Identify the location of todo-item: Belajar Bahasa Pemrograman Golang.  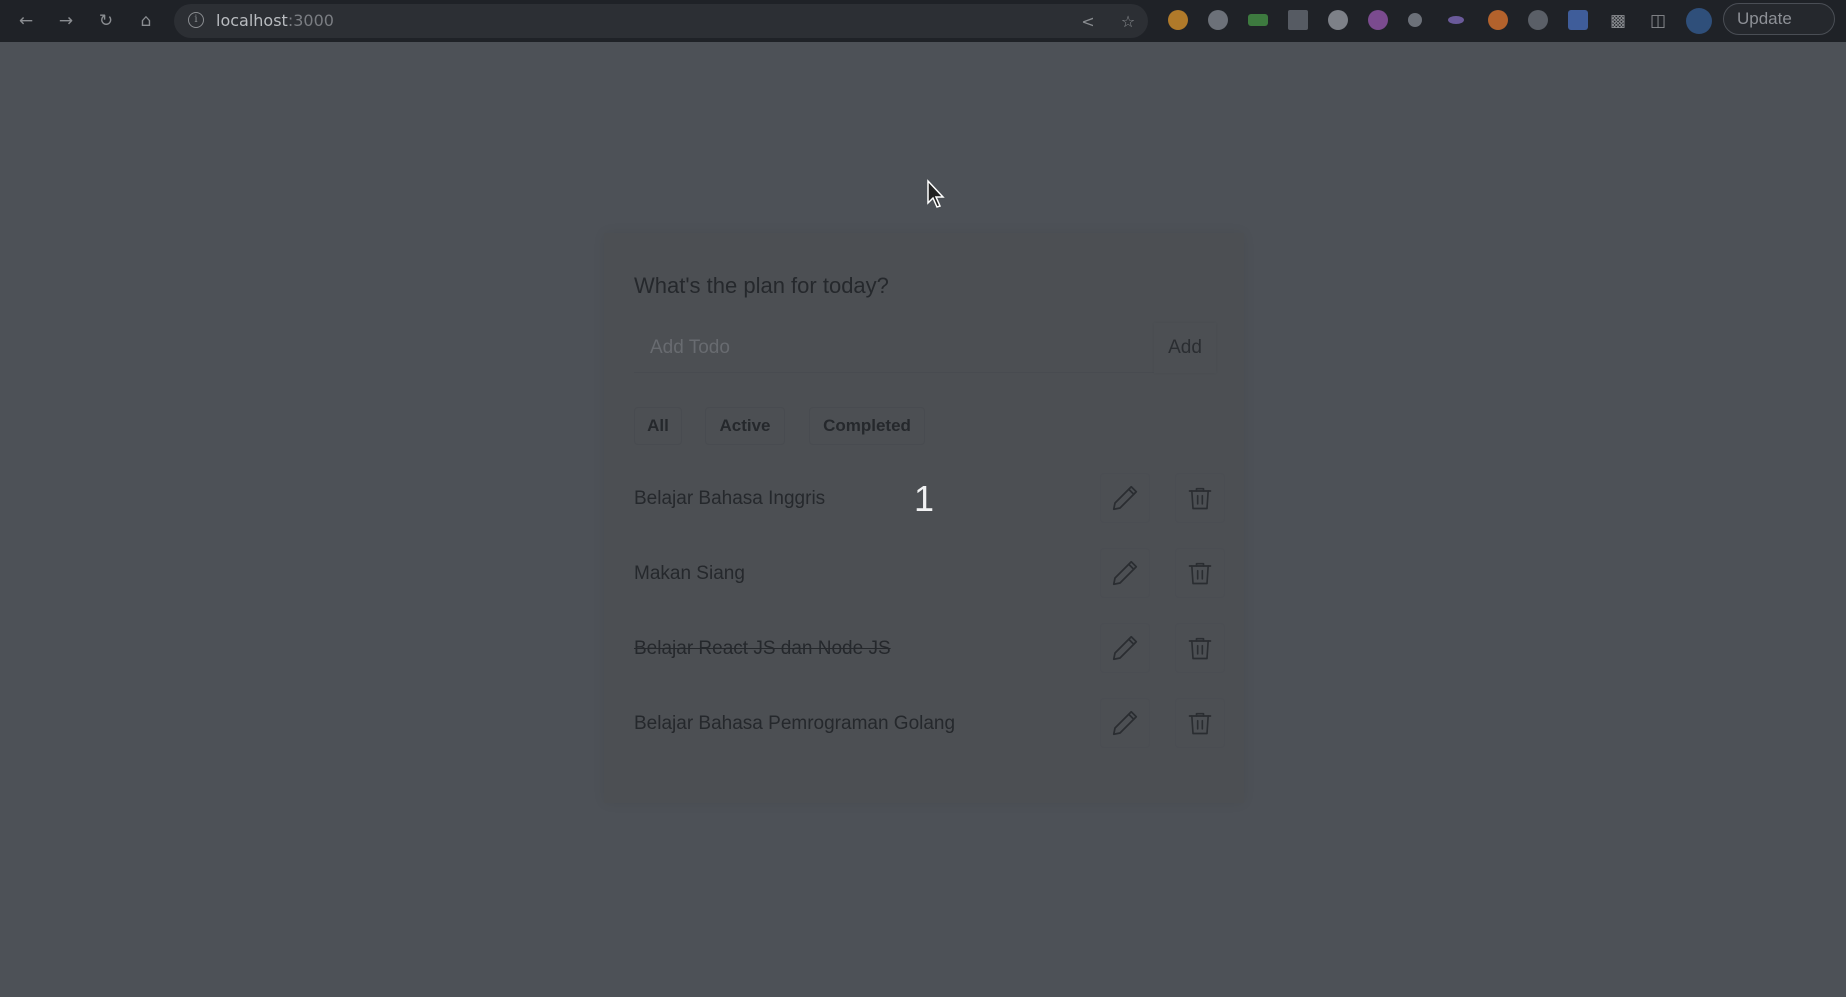
(929, 724).